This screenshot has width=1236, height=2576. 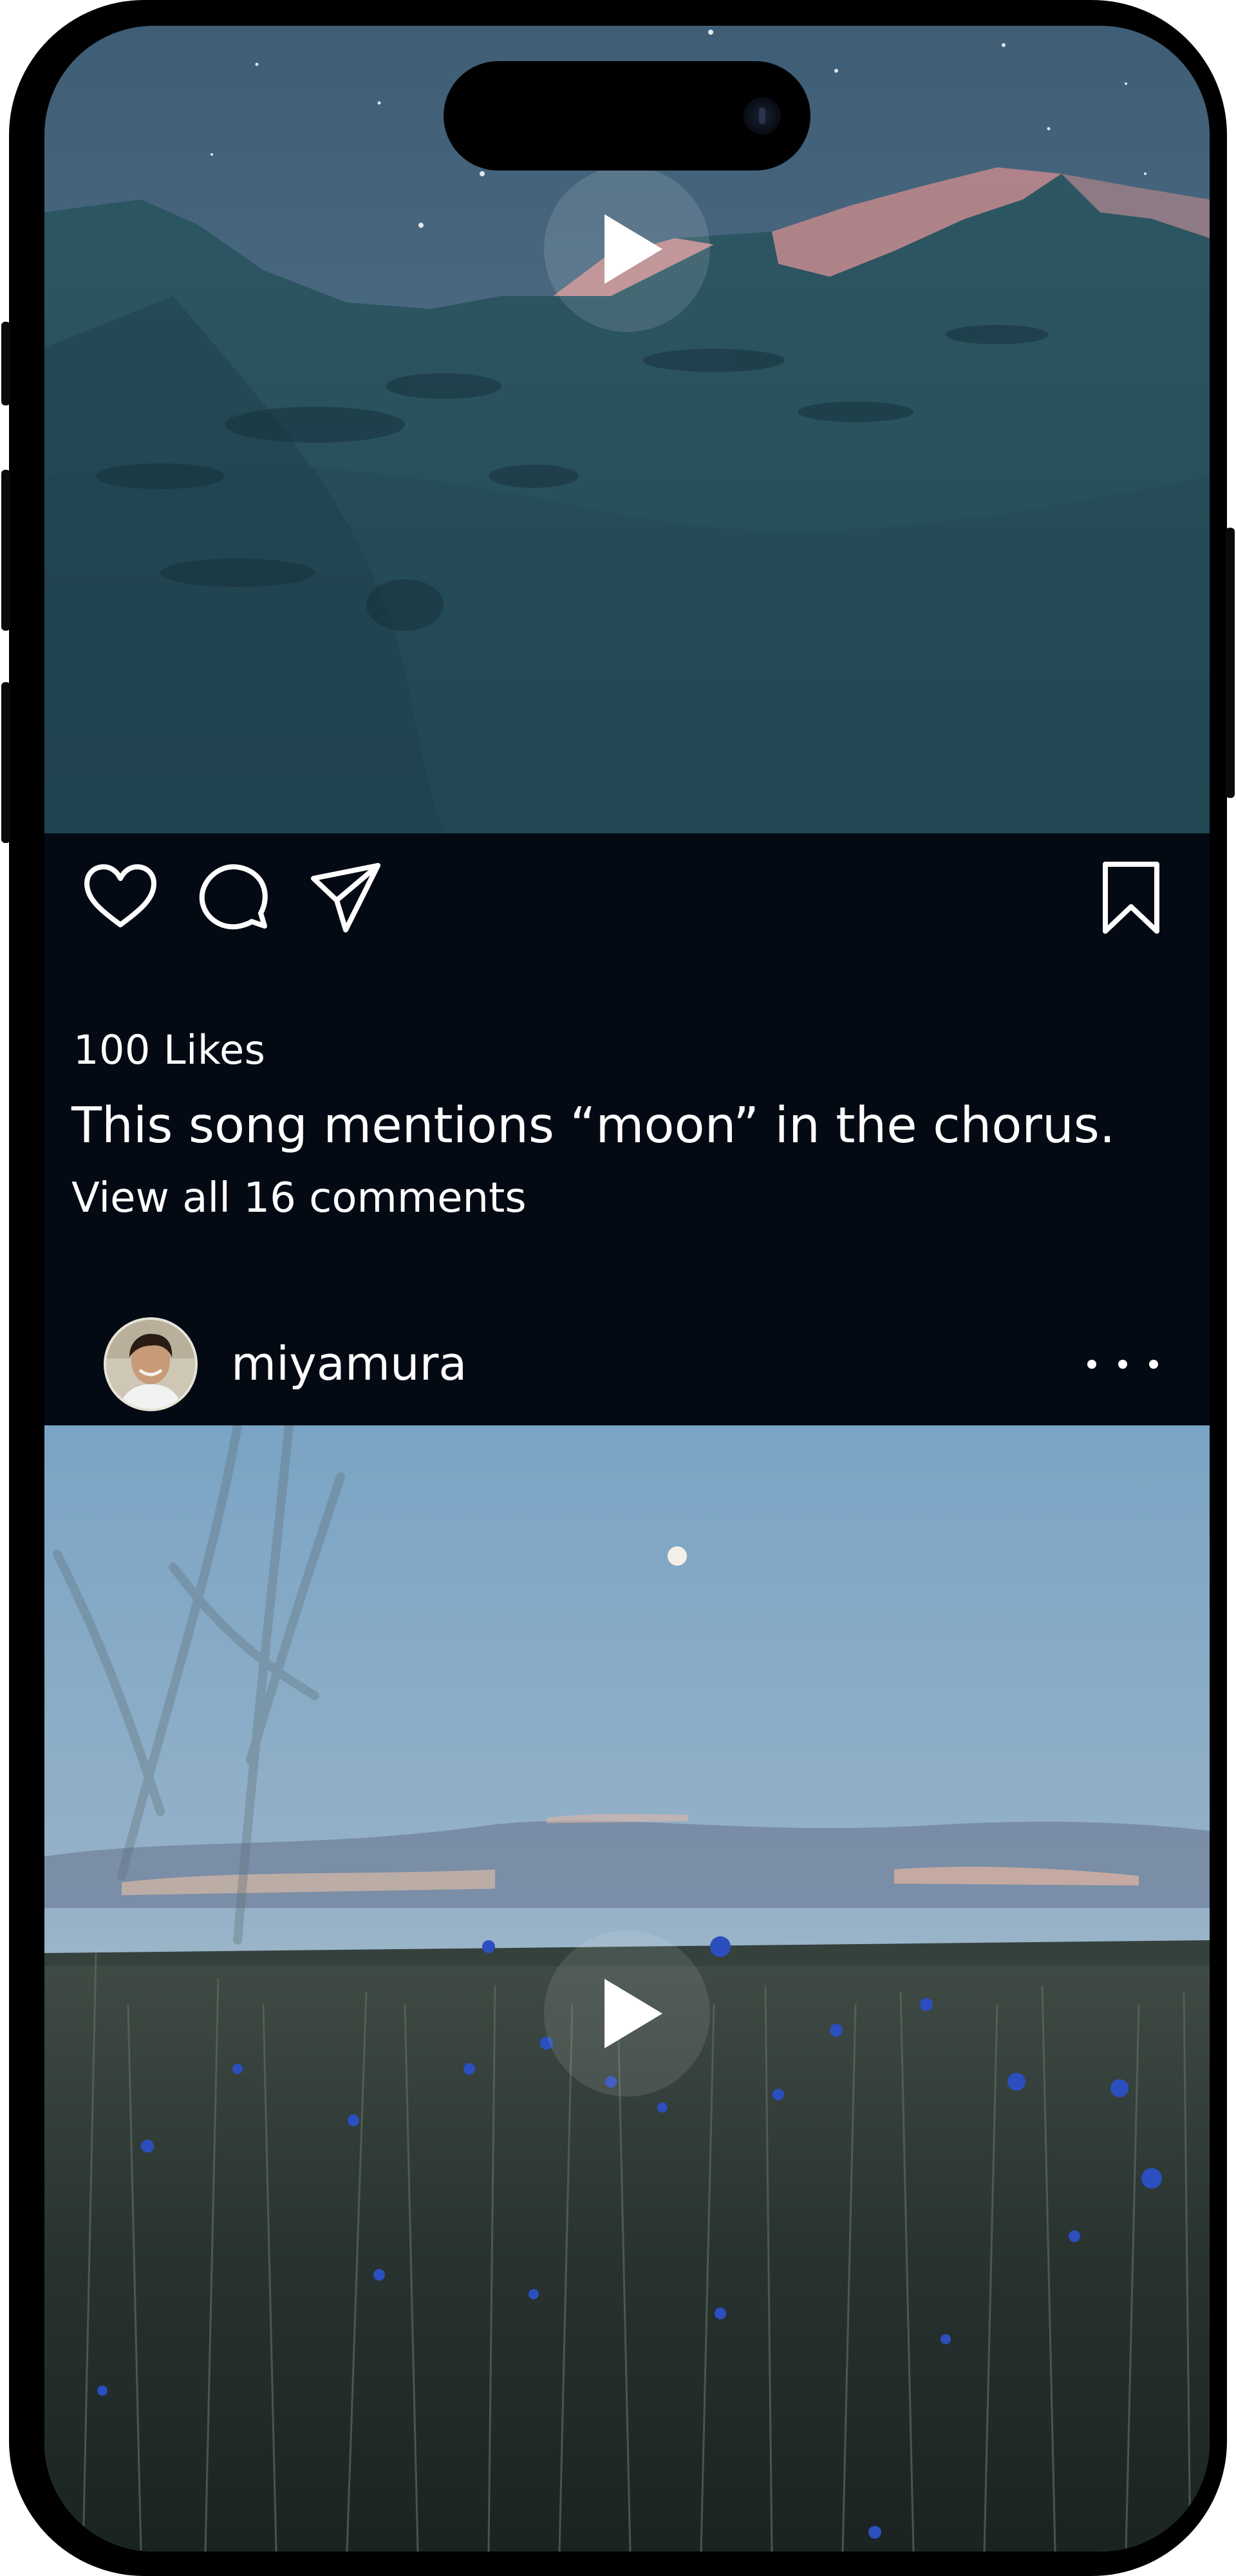 What do you see at coordinates (345, 897) in the screenshot?
I see `send-icon` at bounding box center [345, 897].